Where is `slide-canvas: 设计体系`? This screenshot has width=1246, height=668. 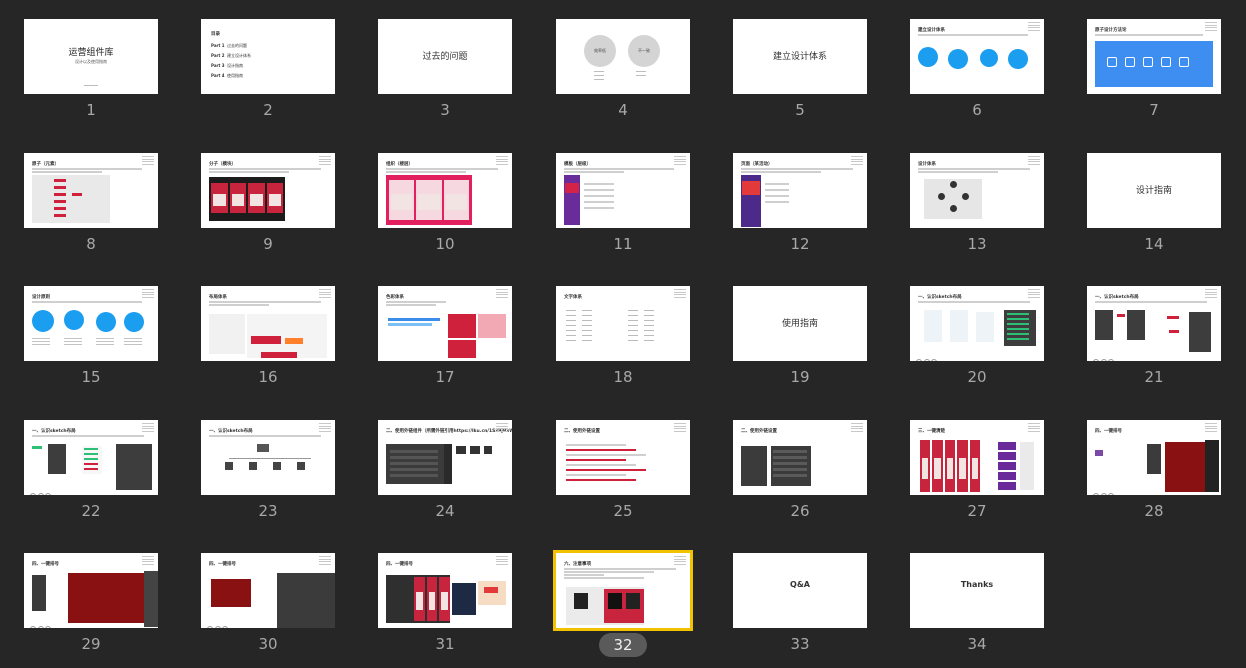
slide-canvas: 设计体系 is located at coordinates (977, 190).